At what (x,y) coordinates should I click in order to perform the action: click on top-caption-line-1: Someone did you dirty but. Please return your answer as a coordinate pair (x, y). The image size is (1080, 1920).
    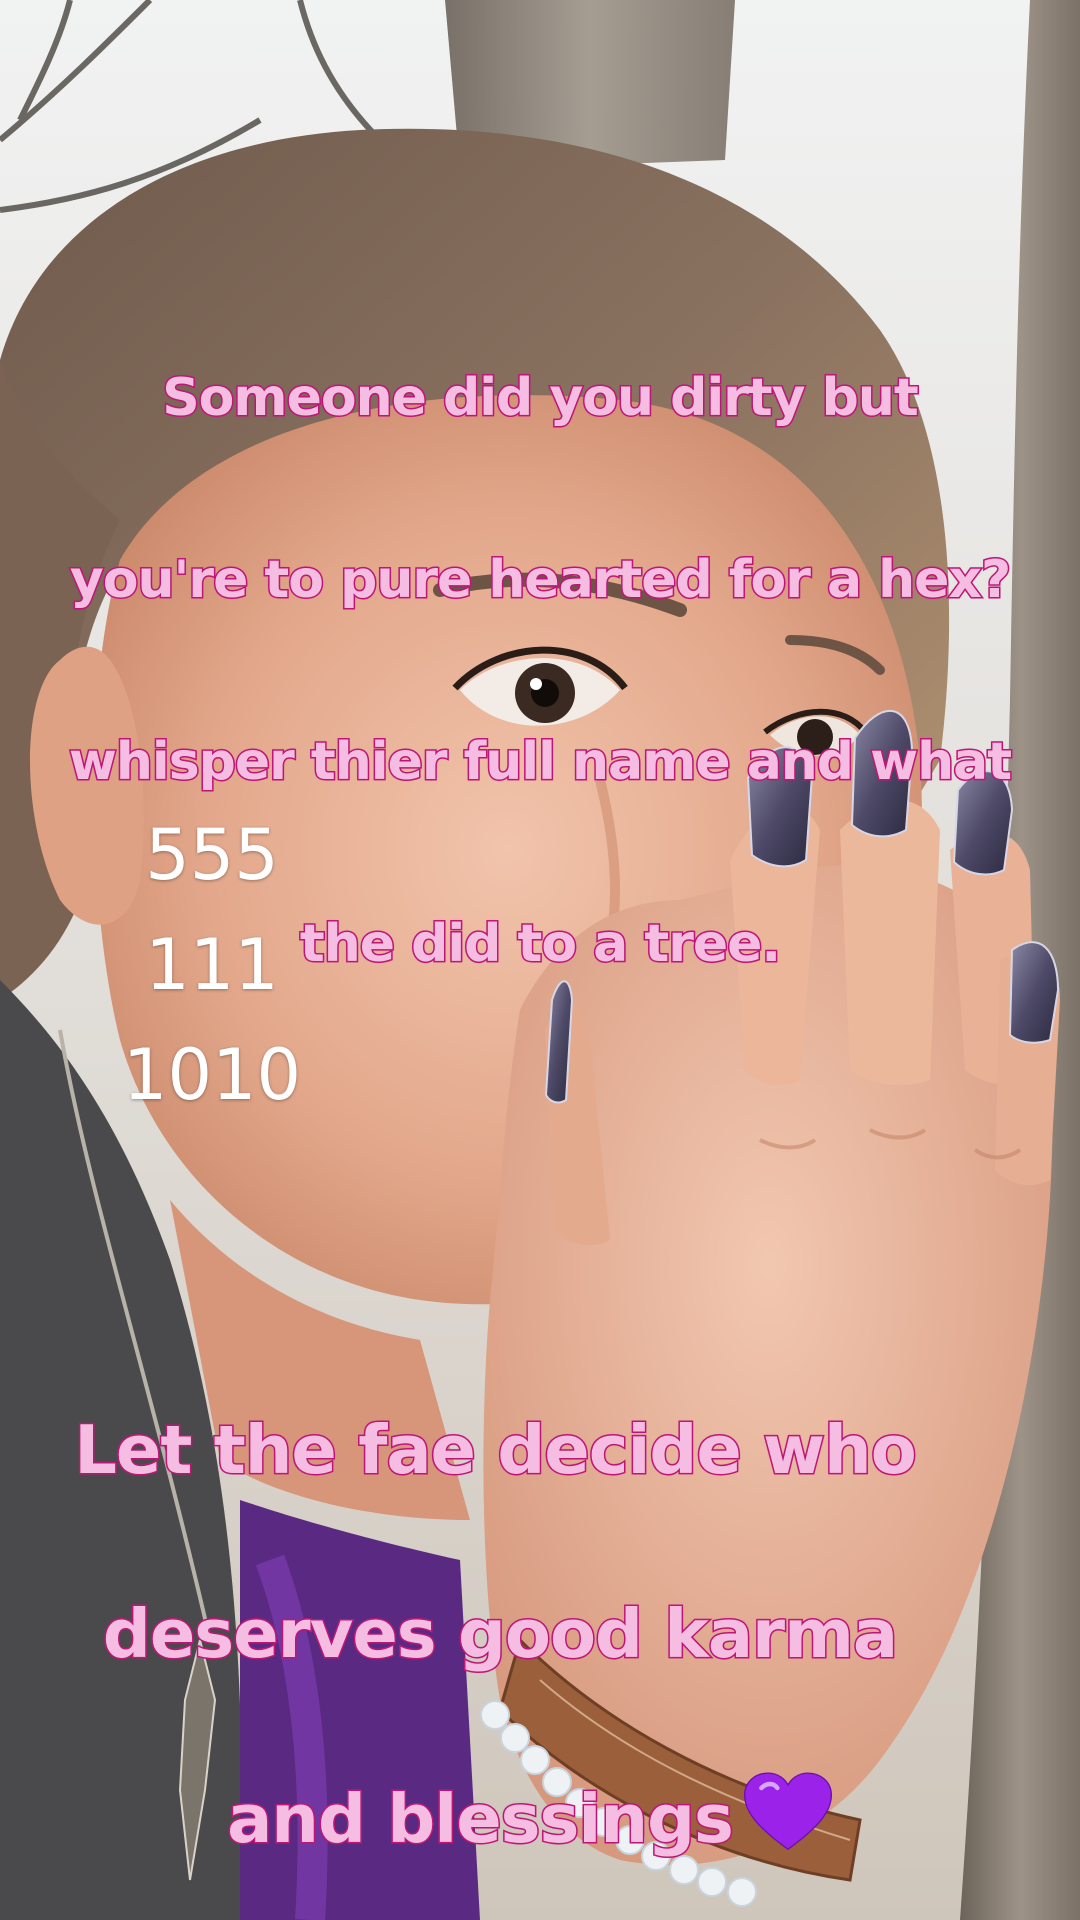
    Looking at the image, I should click on (541, 398).